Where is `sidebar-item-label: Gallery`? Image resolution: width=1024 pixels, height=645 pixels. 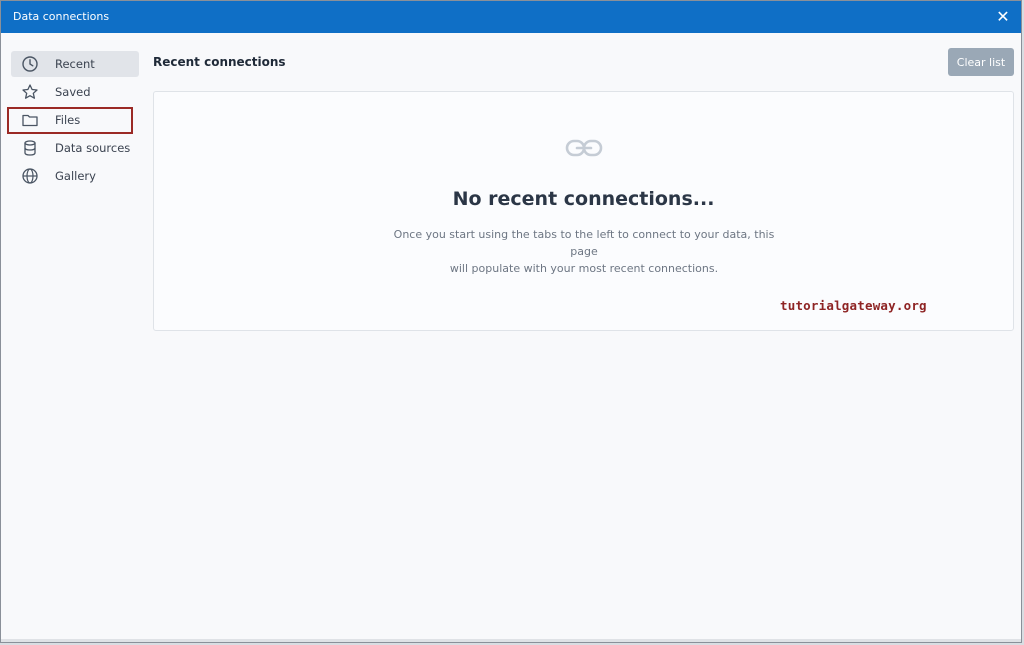 sidebar-item-label: Gallery is located at coordinates (75, 176).